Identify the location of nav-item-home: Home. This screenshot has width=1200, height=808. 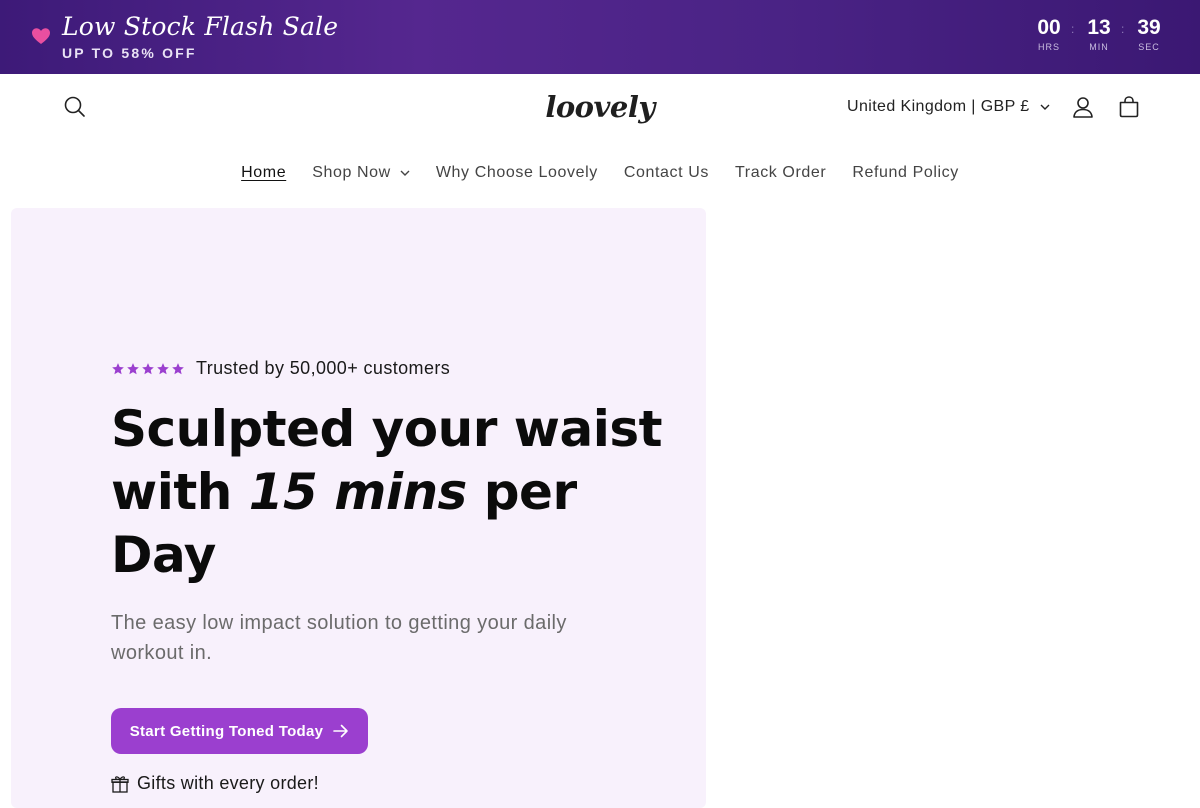
(263, 173).